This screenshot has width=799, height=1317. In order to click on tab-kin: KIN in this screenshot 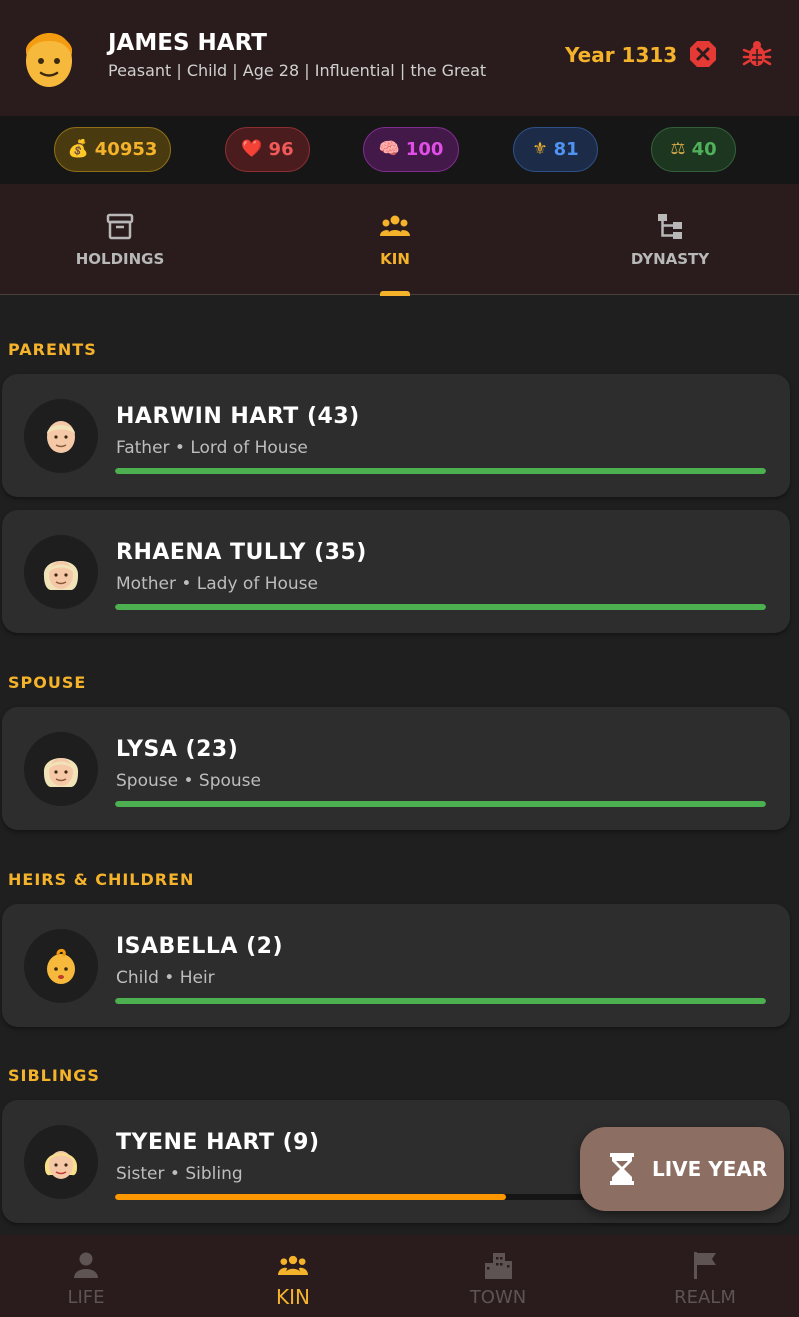, I will do `click(395, 239)`.